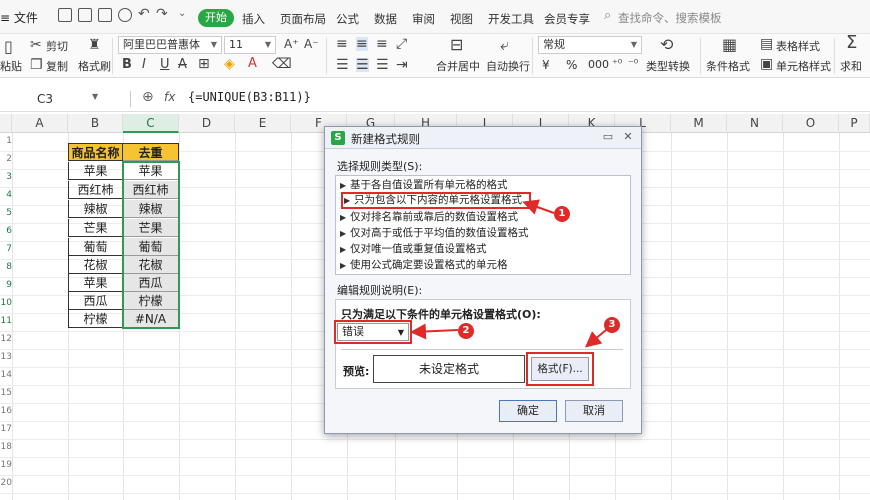 The width and height of the screenshot is (870, 500). What do you see at coordinates (508, 273) in the screenshot?
I see `annotation-arrows` at bounding box center [508, 273].